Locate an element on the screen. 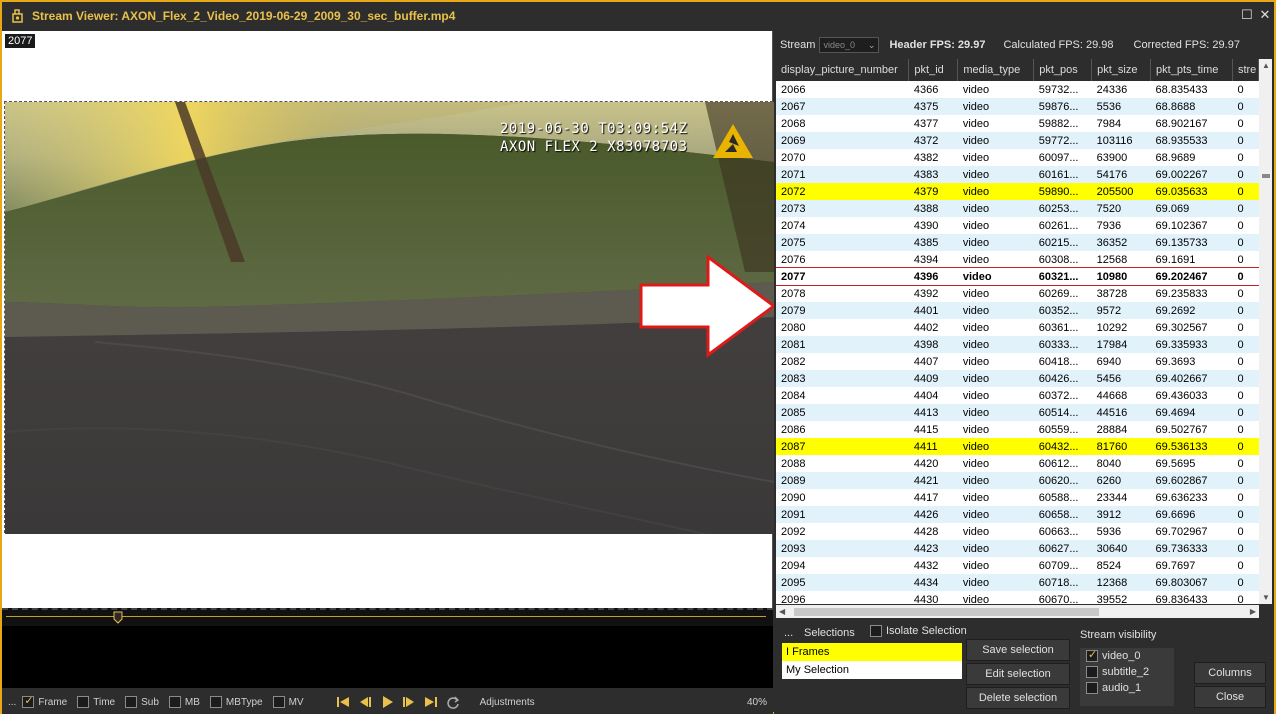 This screenshot has width=1276, height=714. timeline-playhead-icon is located at coordinates (118, 617).